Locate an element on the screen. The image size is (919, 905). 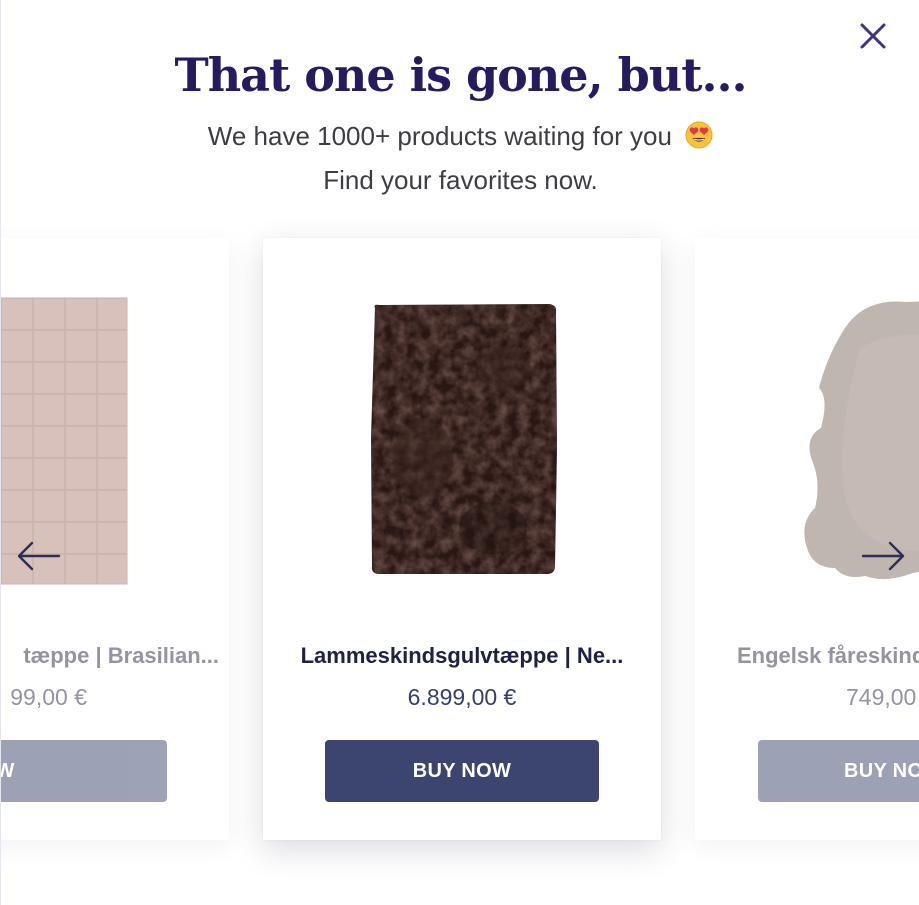
arrow-left-icon is located at coordinates (39, 556).